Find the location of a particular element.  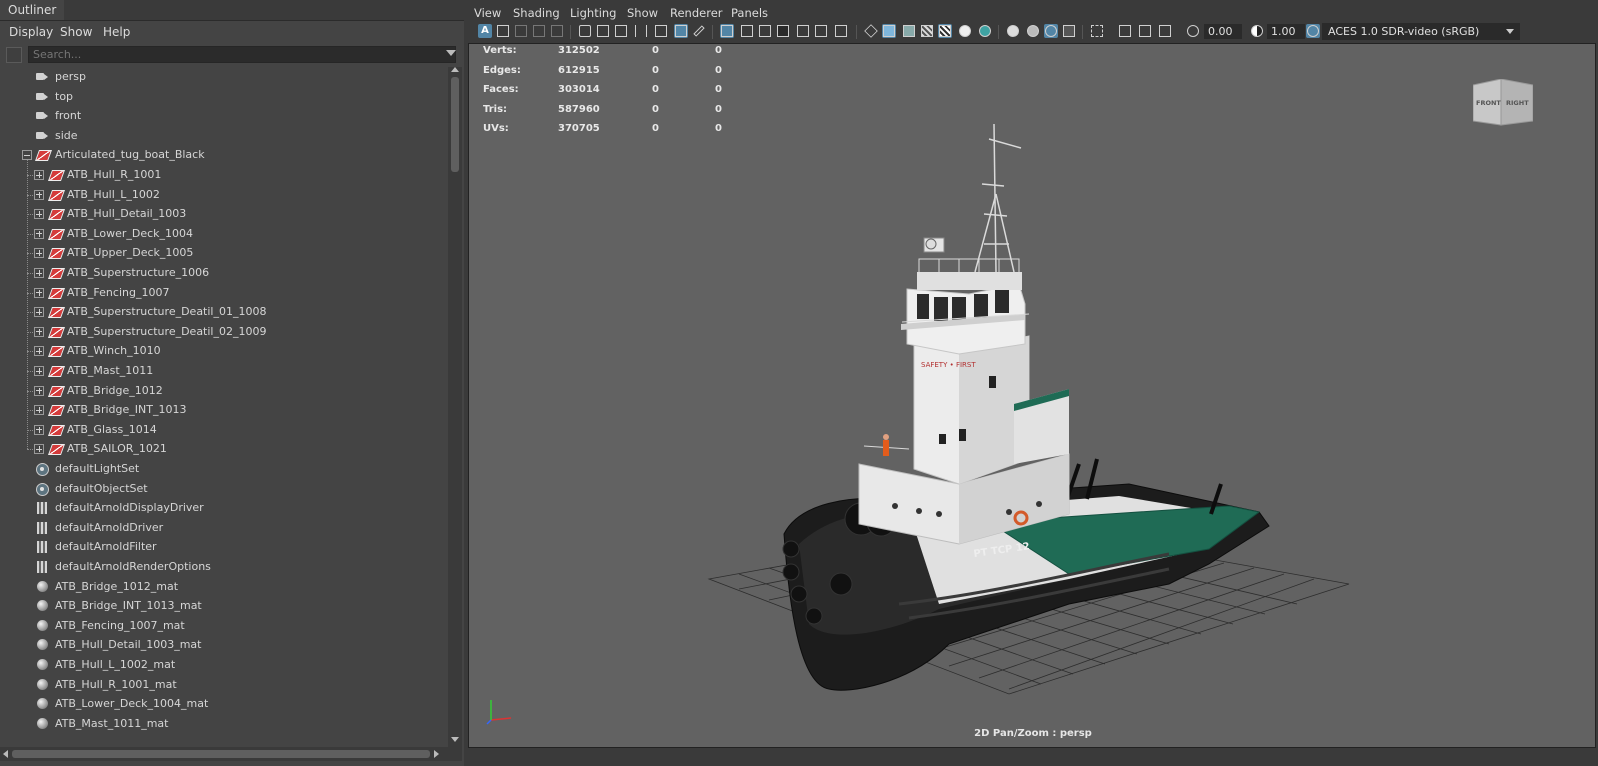

film-gate-mask-icon is located at coordinates (747, 31).